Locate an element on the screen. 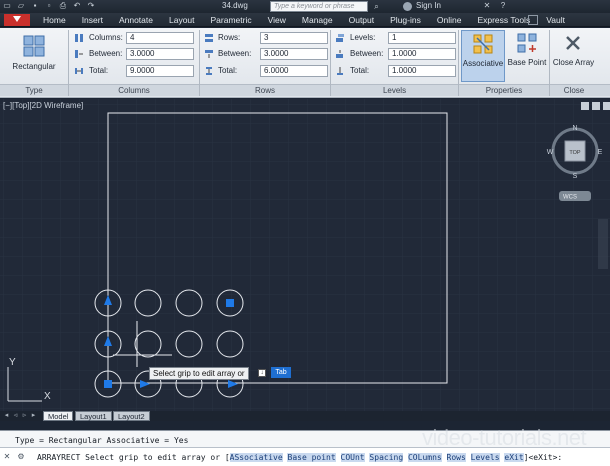  last-tab-icon: ▸ is located at coordinates (33, 416).